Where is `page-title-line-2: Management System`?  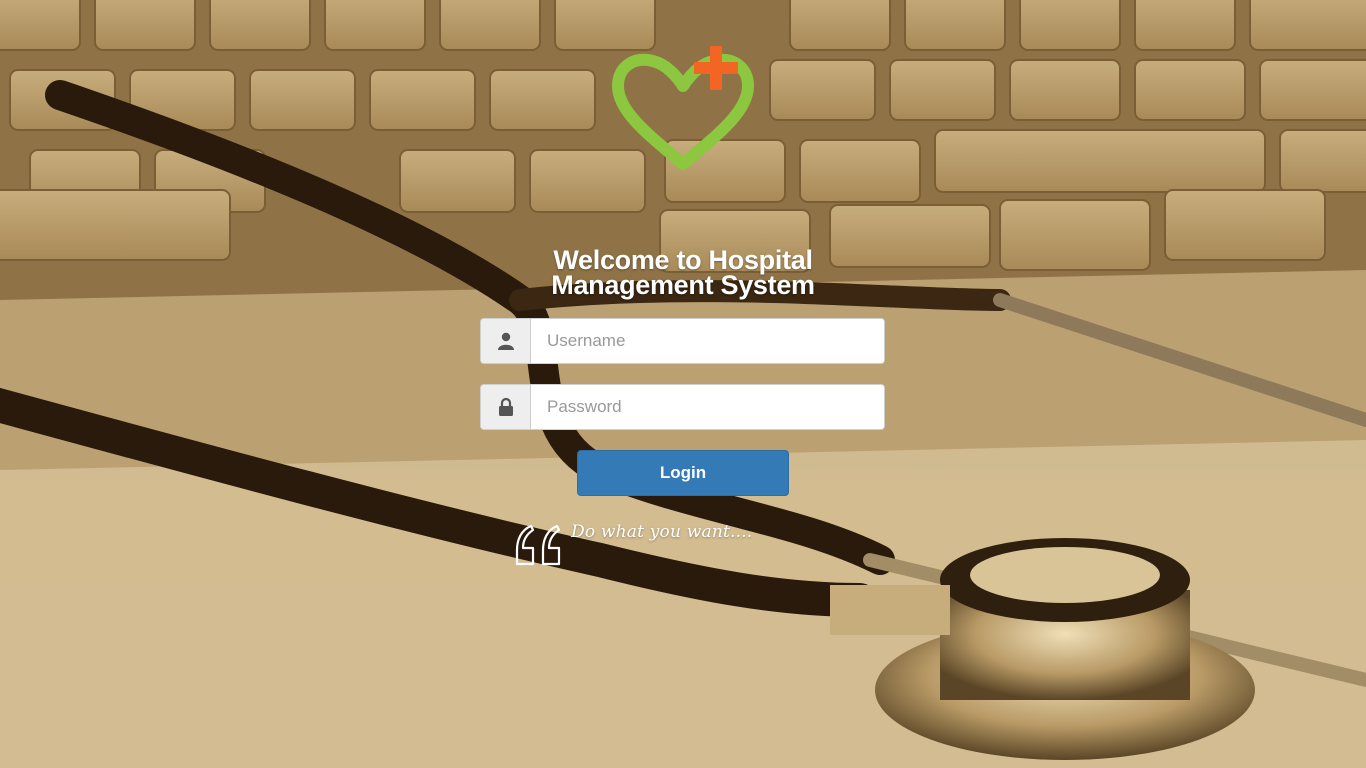
page-title-line-2: Management System is located at coordinates (683, 285).